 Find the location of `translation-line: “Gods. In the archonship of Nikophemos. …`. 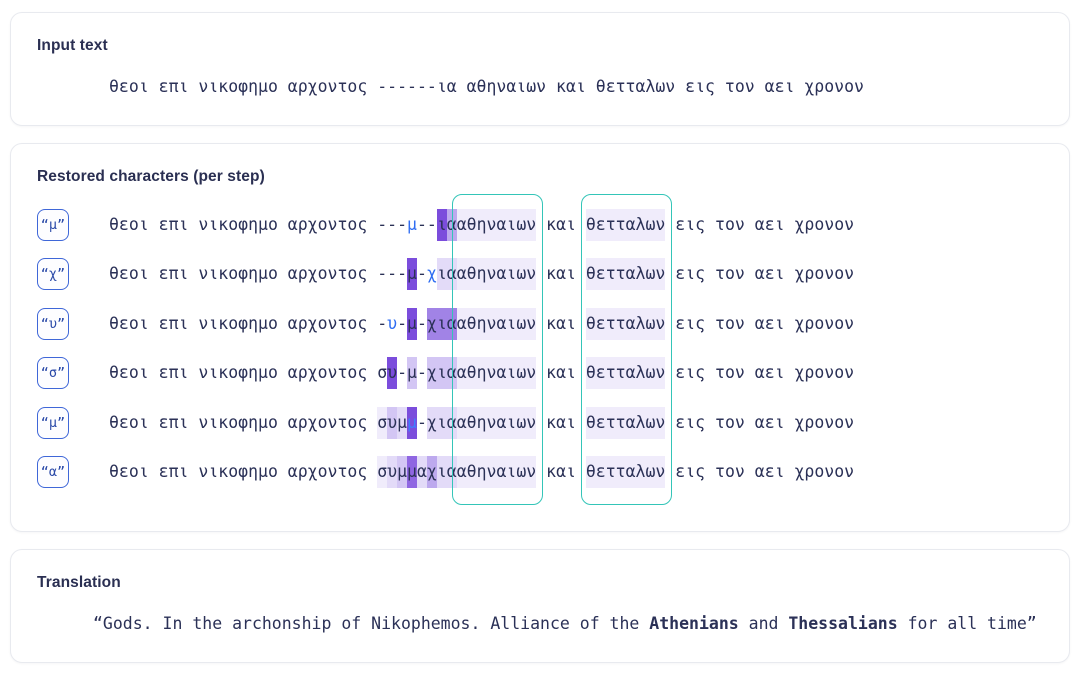

translation-line: “Gods. In the archonship of Nikophemos. … is located at coordinates (540, 624).